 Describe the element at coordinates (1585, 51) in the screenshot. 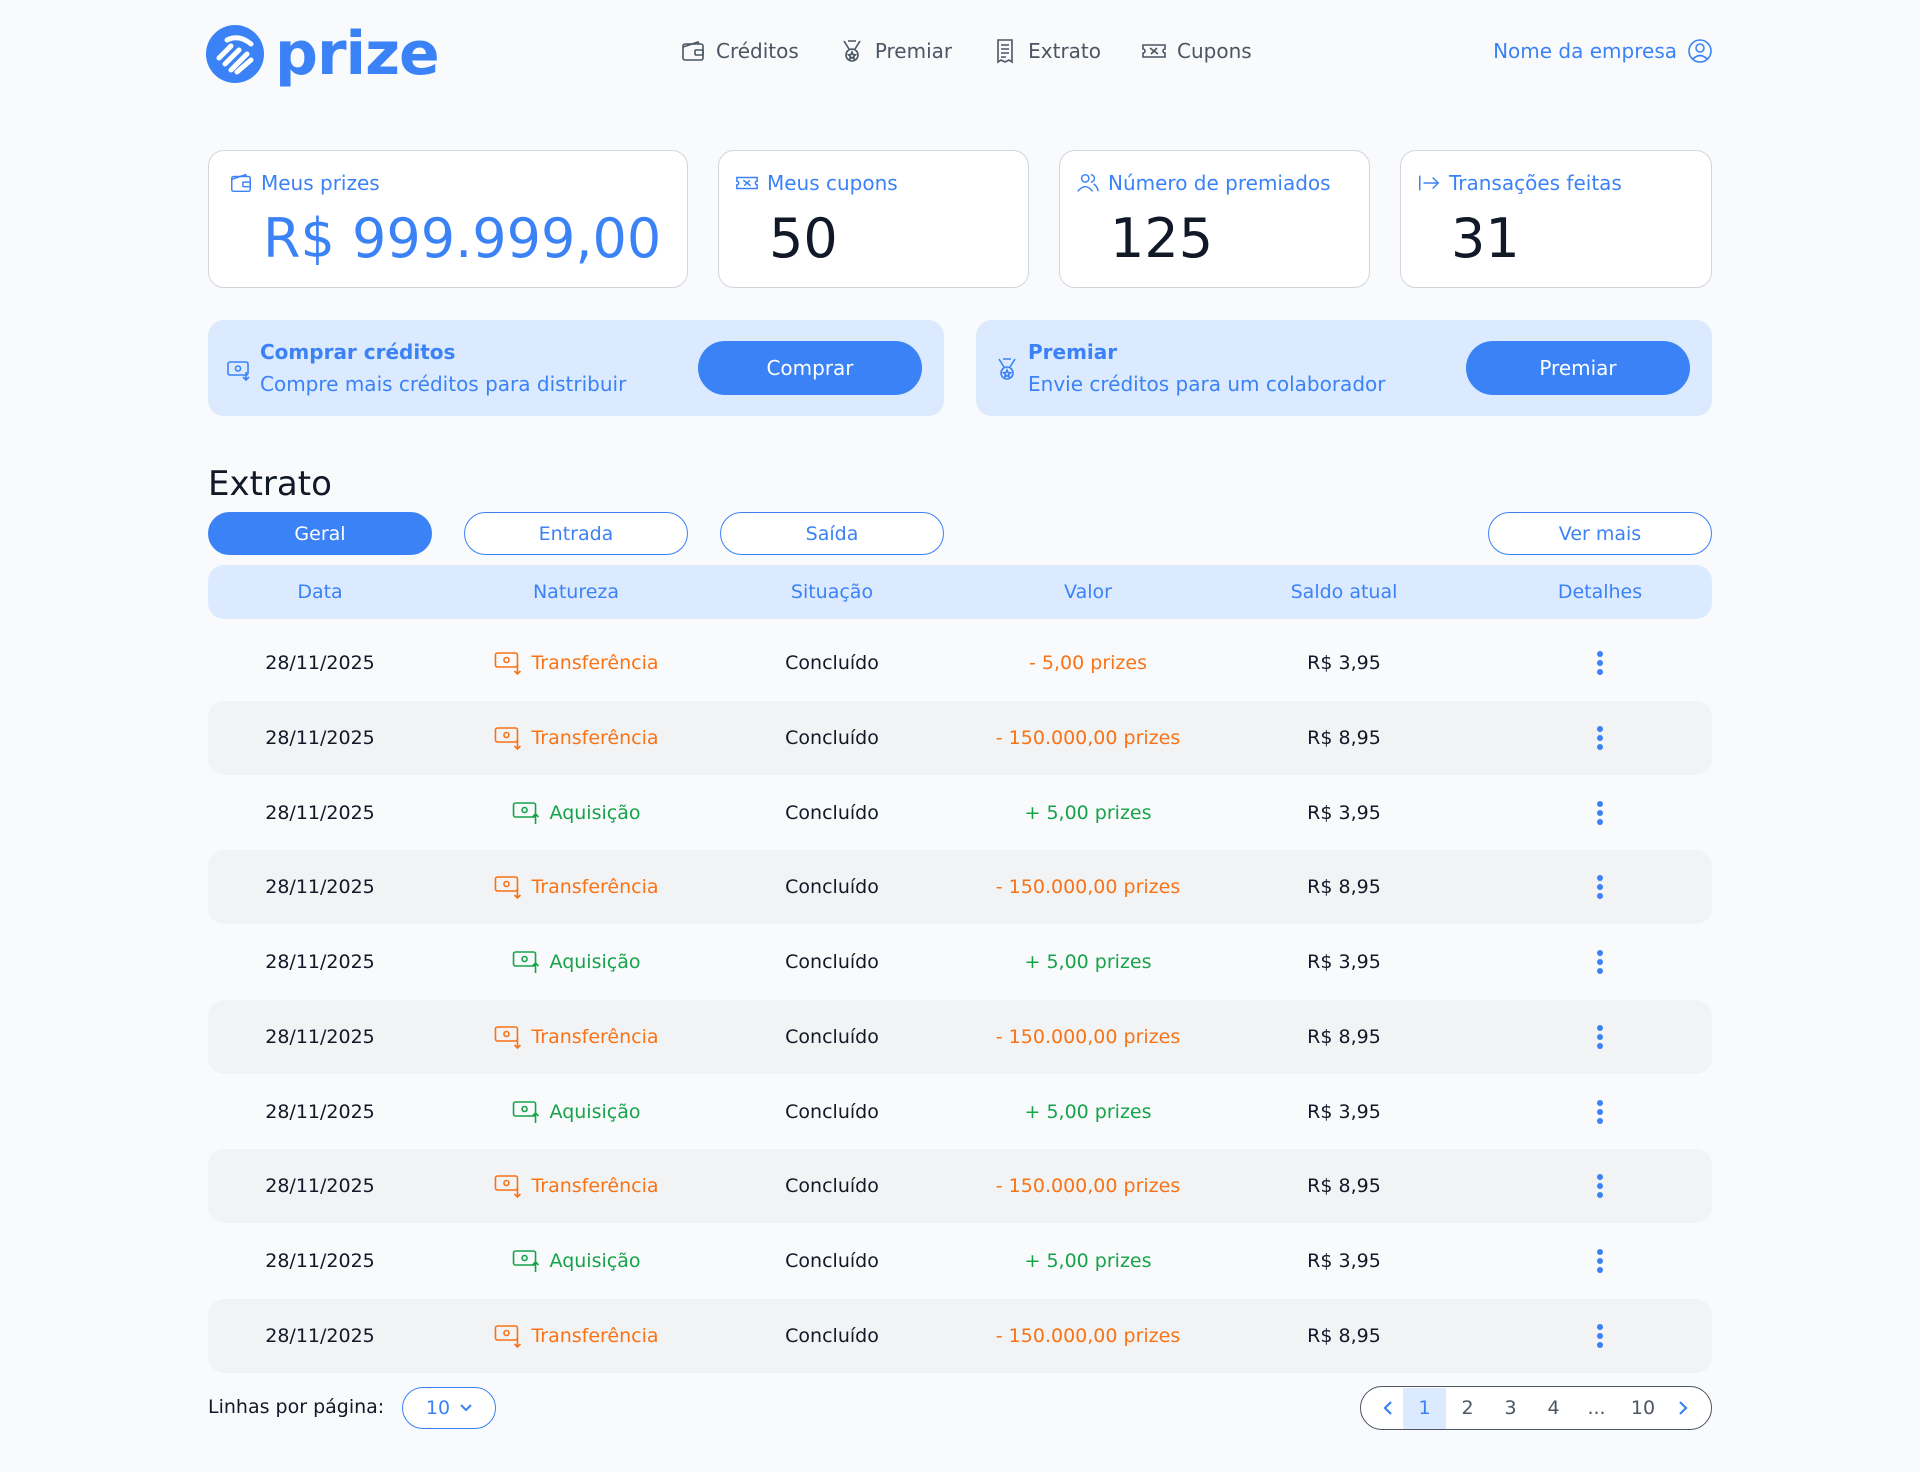

I see `company-name: Nome da empresa` at that location.